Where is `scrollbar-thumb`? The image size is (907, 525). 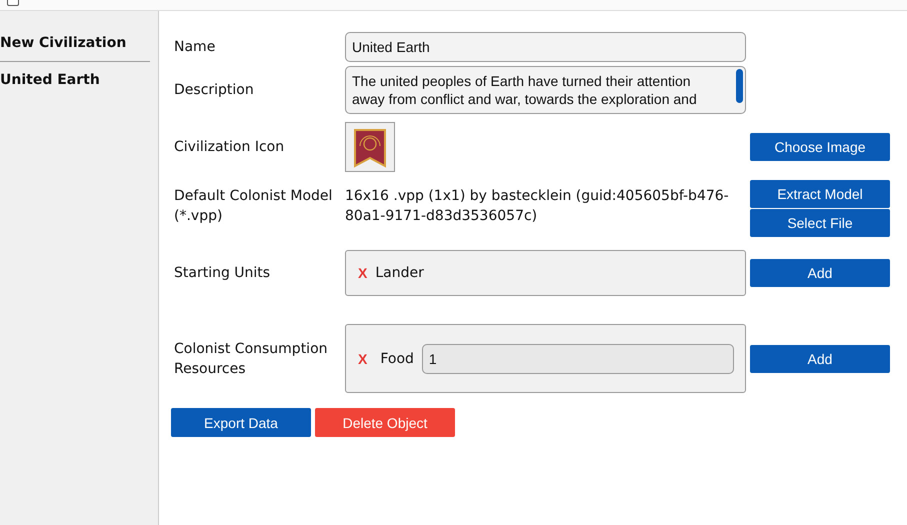 scrollbar-thumb is located at coordinates (739, 86).